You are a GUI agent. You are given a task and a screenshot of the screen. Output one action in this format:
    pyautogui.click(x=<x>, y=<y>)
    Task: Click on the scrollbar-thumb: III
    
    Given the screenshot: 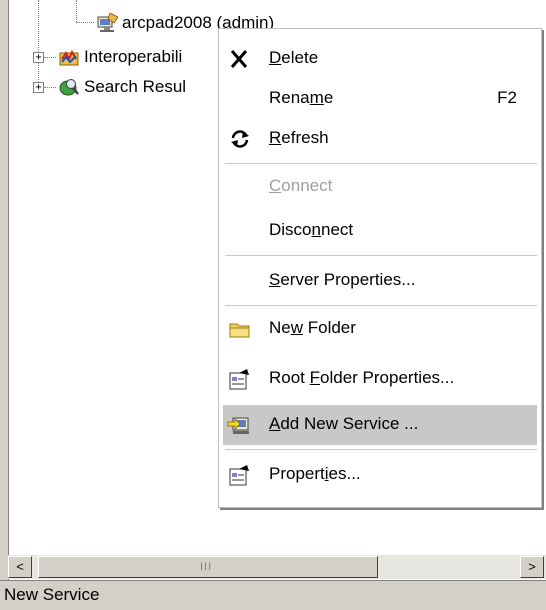 What is the action you would take?
    pyautogui.click(x=208, y=567)
    